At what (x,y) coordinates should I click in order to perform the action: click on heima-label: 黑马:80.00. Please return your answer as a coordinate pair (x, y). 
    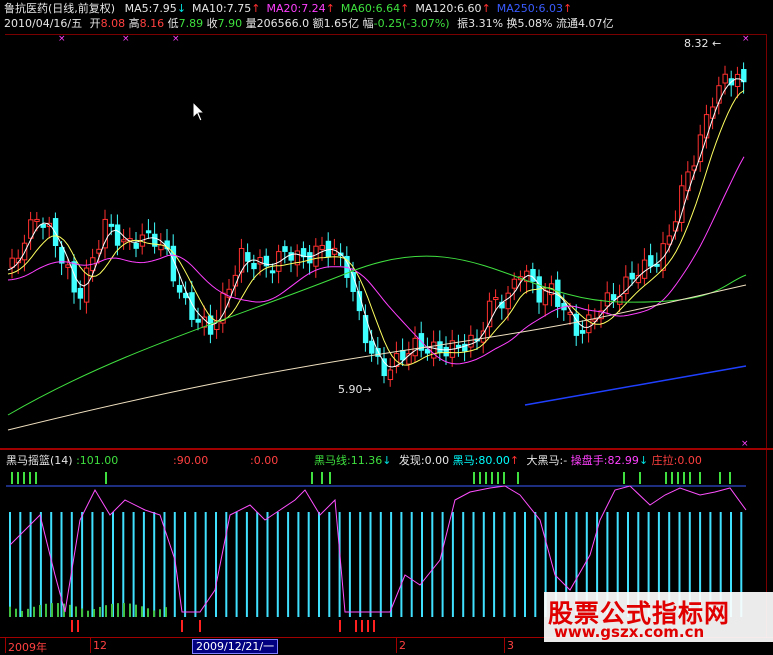
    Looking at the image, I should click on (481, 460).